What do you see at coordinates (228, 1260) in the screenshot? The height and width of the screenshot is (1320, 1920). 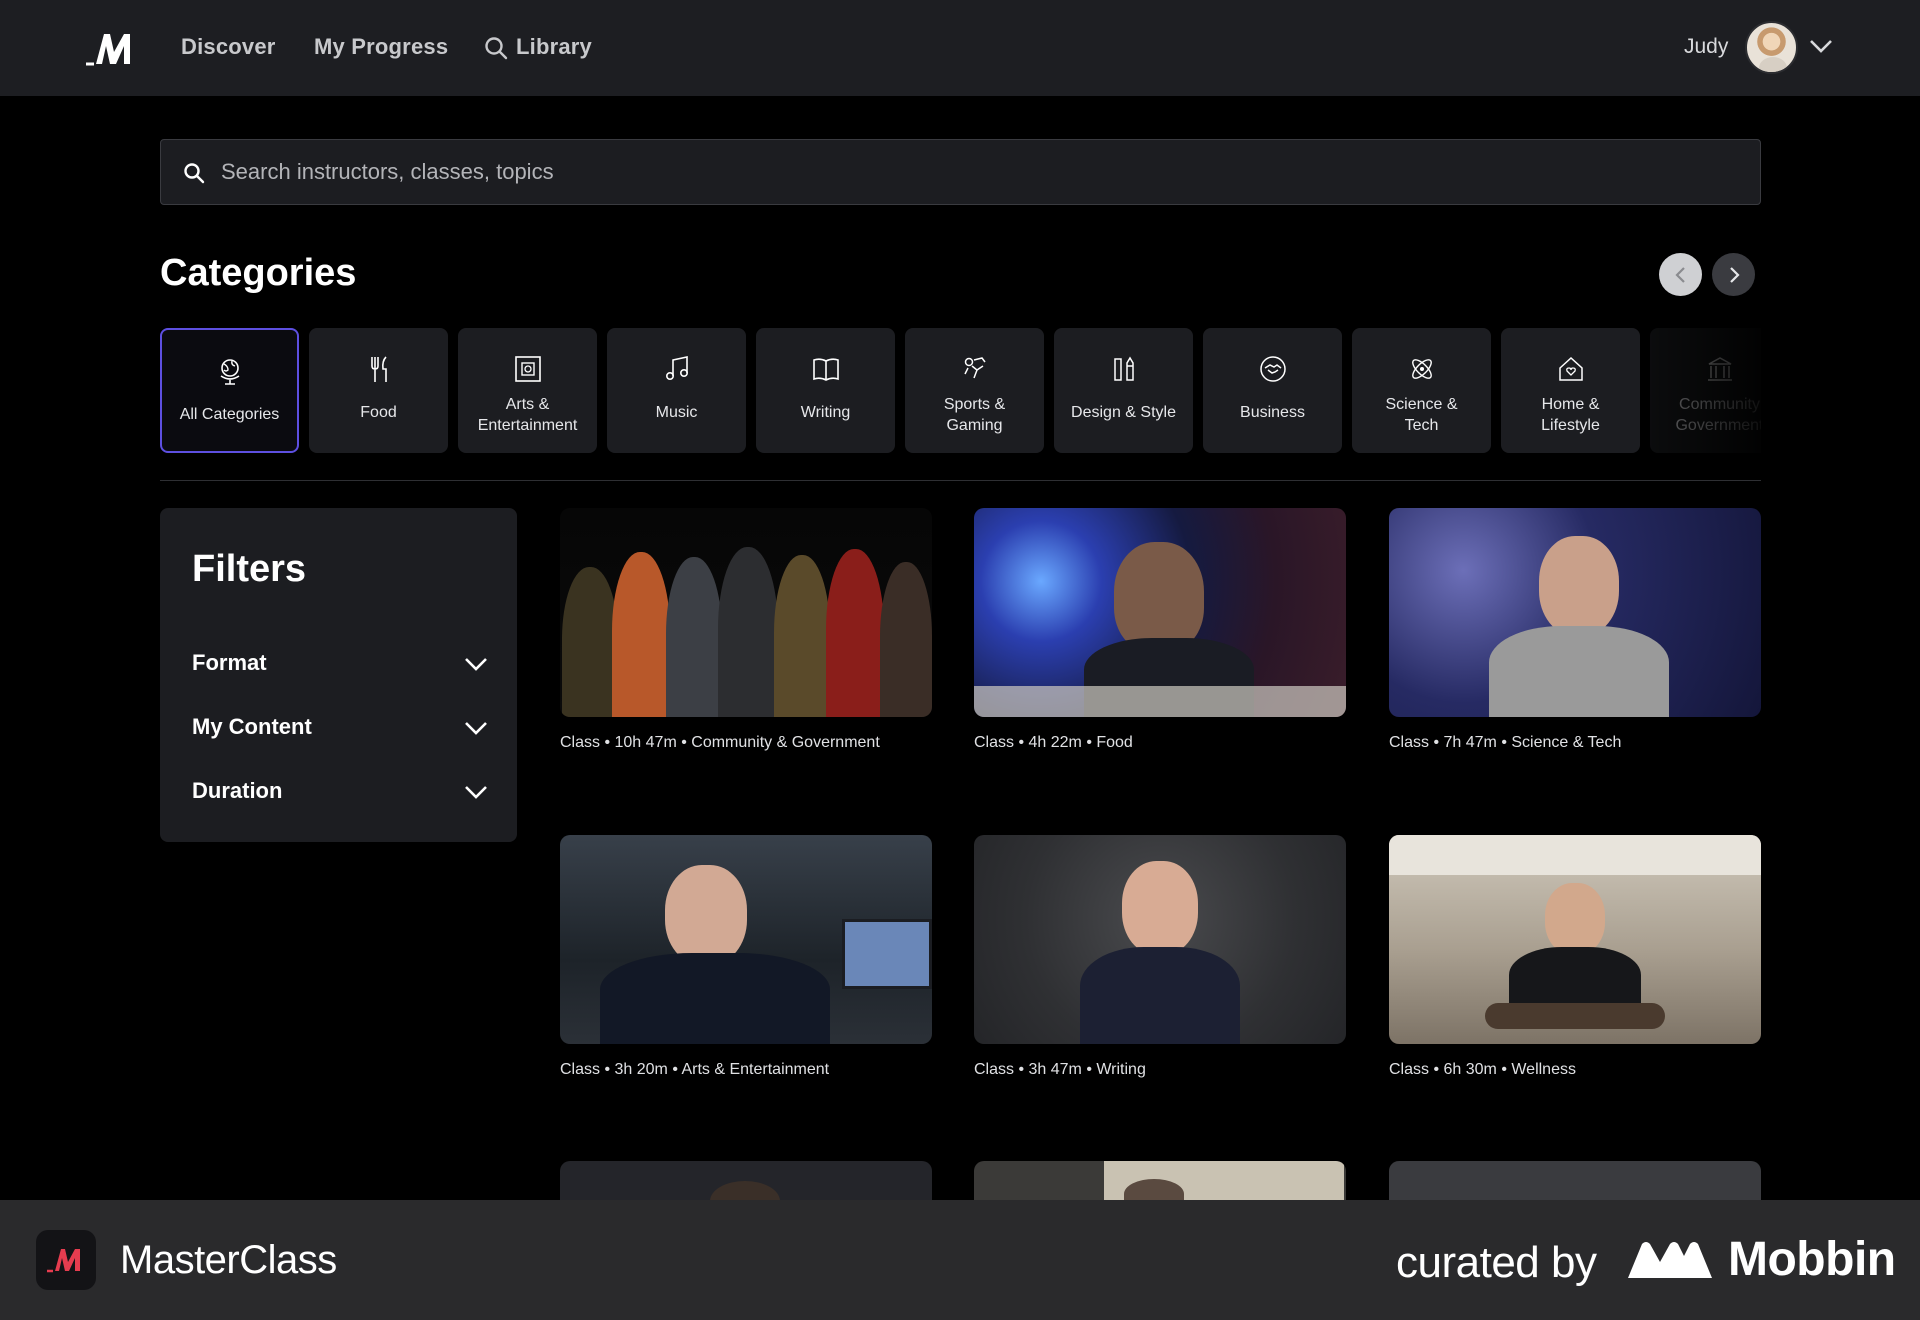 I see `app-name: MasterClass` at bounding box center [228, 1260].